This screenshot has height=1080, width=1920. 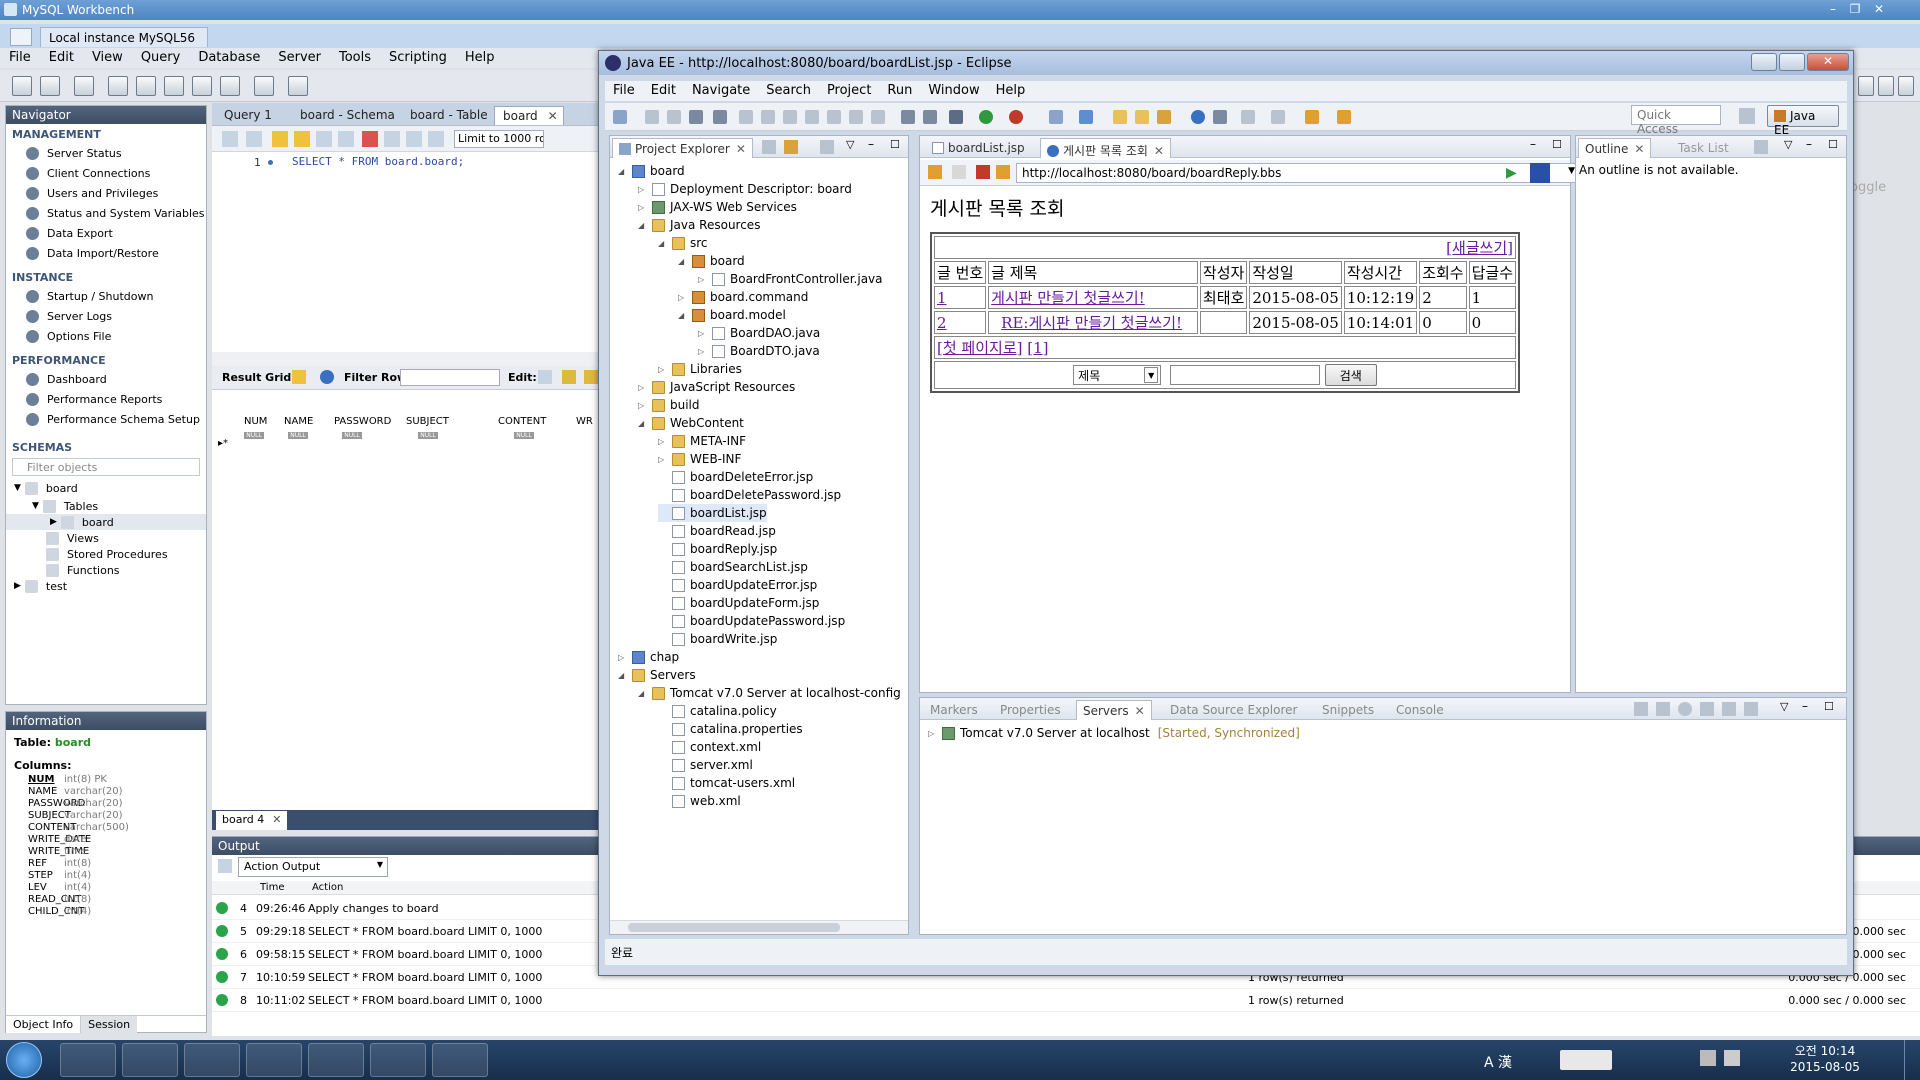 I want to click on result-grid-label: Result Grid, so click(x=256, y=377).